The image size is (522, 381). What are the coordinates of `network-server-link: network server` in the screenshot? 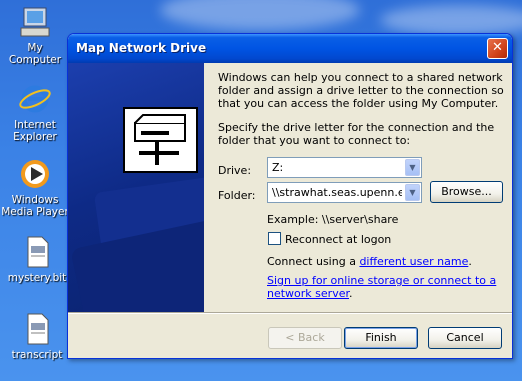 It's located at (308, 293).